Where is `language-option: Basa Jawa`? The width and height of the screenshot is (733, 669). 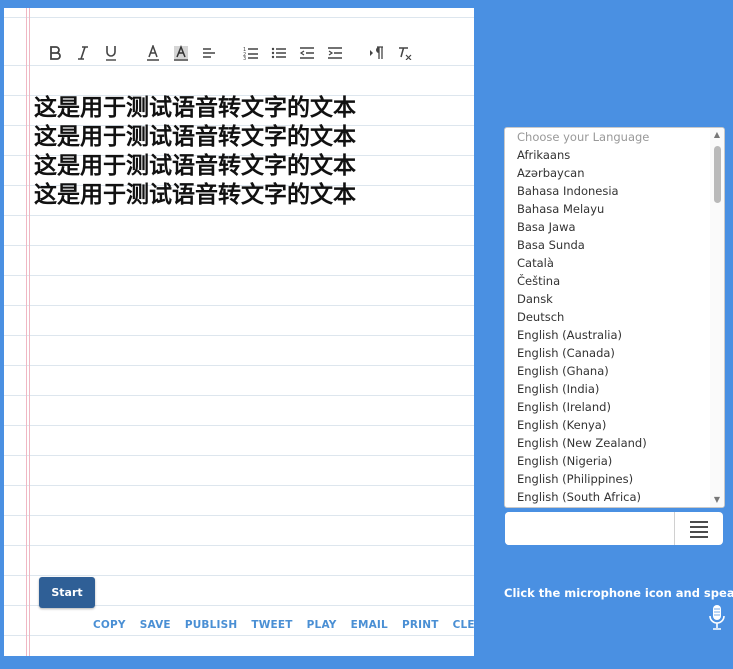
language-option: Basa Jawa is located at coordinates (607, 227).